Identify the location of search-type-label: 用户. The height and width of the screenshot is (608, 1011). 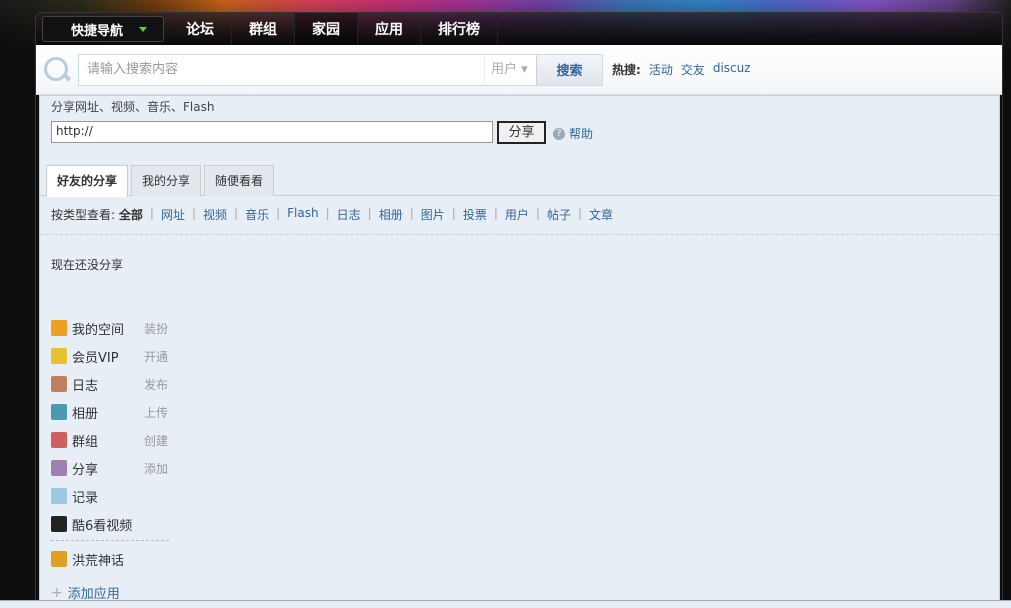
(504, 69).